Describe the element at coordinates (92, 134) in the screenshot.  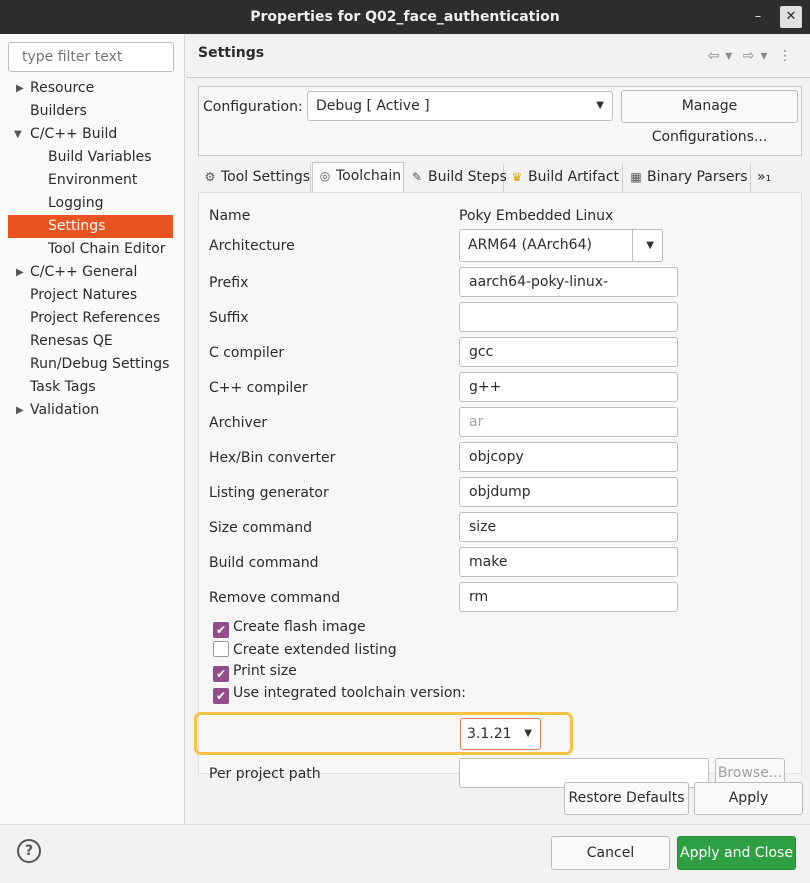
I see `sidebar-item-cpp-build: ▼ C/C++ Build` at that location.